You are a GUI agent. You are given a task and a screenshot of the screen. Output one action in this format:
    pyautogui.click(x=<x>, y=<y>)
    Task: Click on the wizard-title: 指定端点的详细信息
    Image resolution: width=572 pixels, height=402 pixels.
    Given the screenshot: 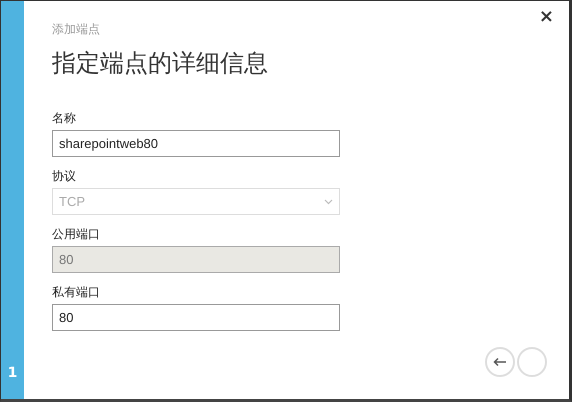 What is the action you would take?
    pyautogui.click(x=160, y=63)
    